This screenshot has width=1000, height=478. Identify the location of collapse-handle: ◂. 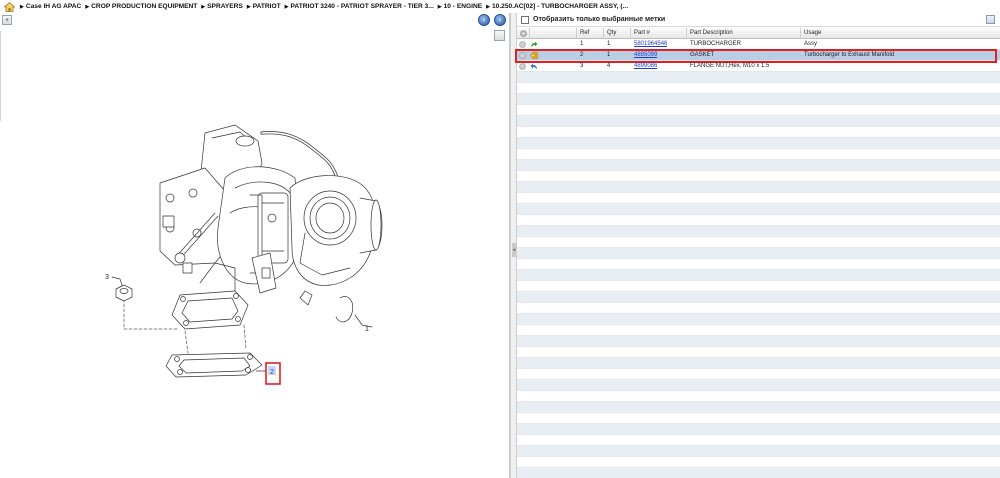
(514, 250).